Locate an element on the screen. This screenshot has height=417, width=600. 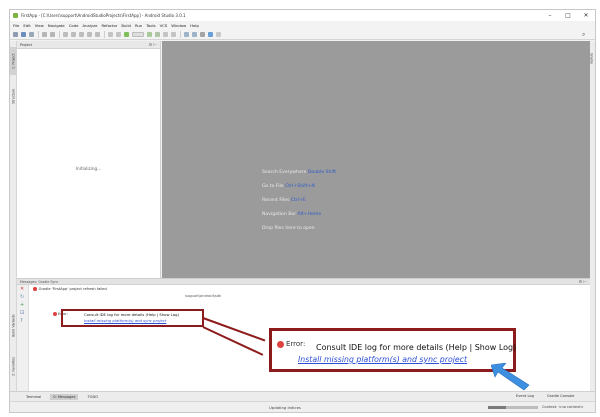
replace-icon is located at coordinates (97, 34).